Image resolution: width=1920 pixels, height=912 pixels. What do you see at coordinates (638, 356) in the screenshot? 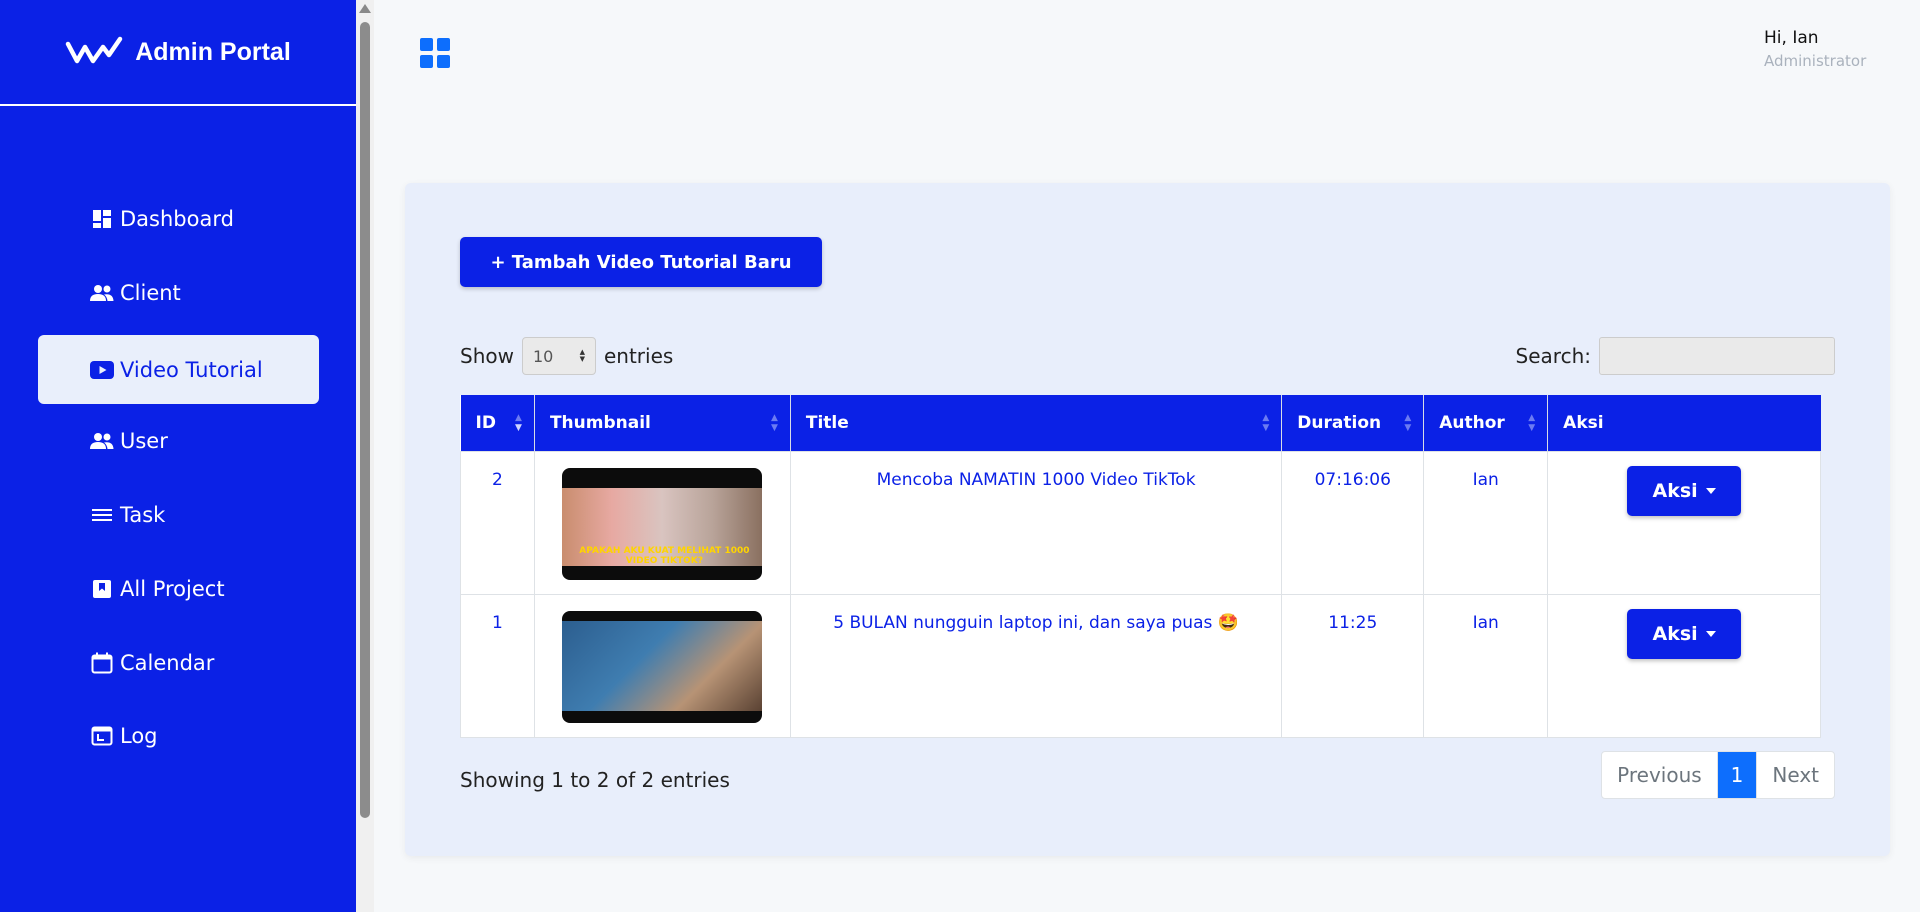
I see `entries-label: entries` at bounding box center [638, 356].